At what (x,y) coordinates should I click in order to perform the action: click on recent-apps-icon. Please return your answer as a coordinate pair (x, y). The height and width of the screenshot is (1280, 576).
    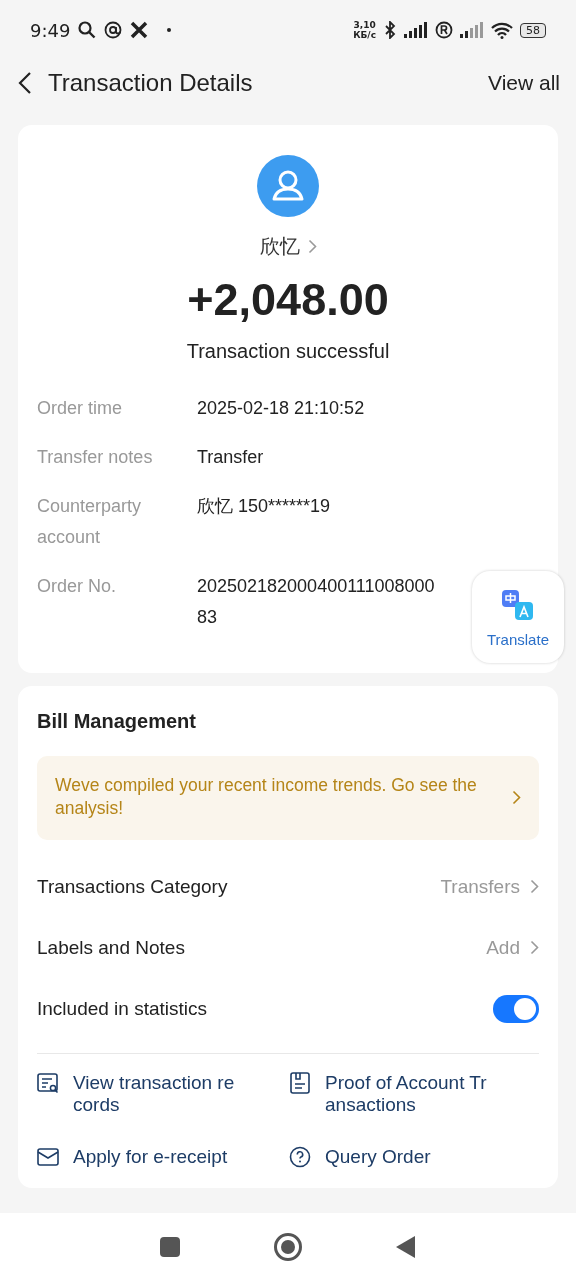
    Looking at the image, I should click on (170, 1246).